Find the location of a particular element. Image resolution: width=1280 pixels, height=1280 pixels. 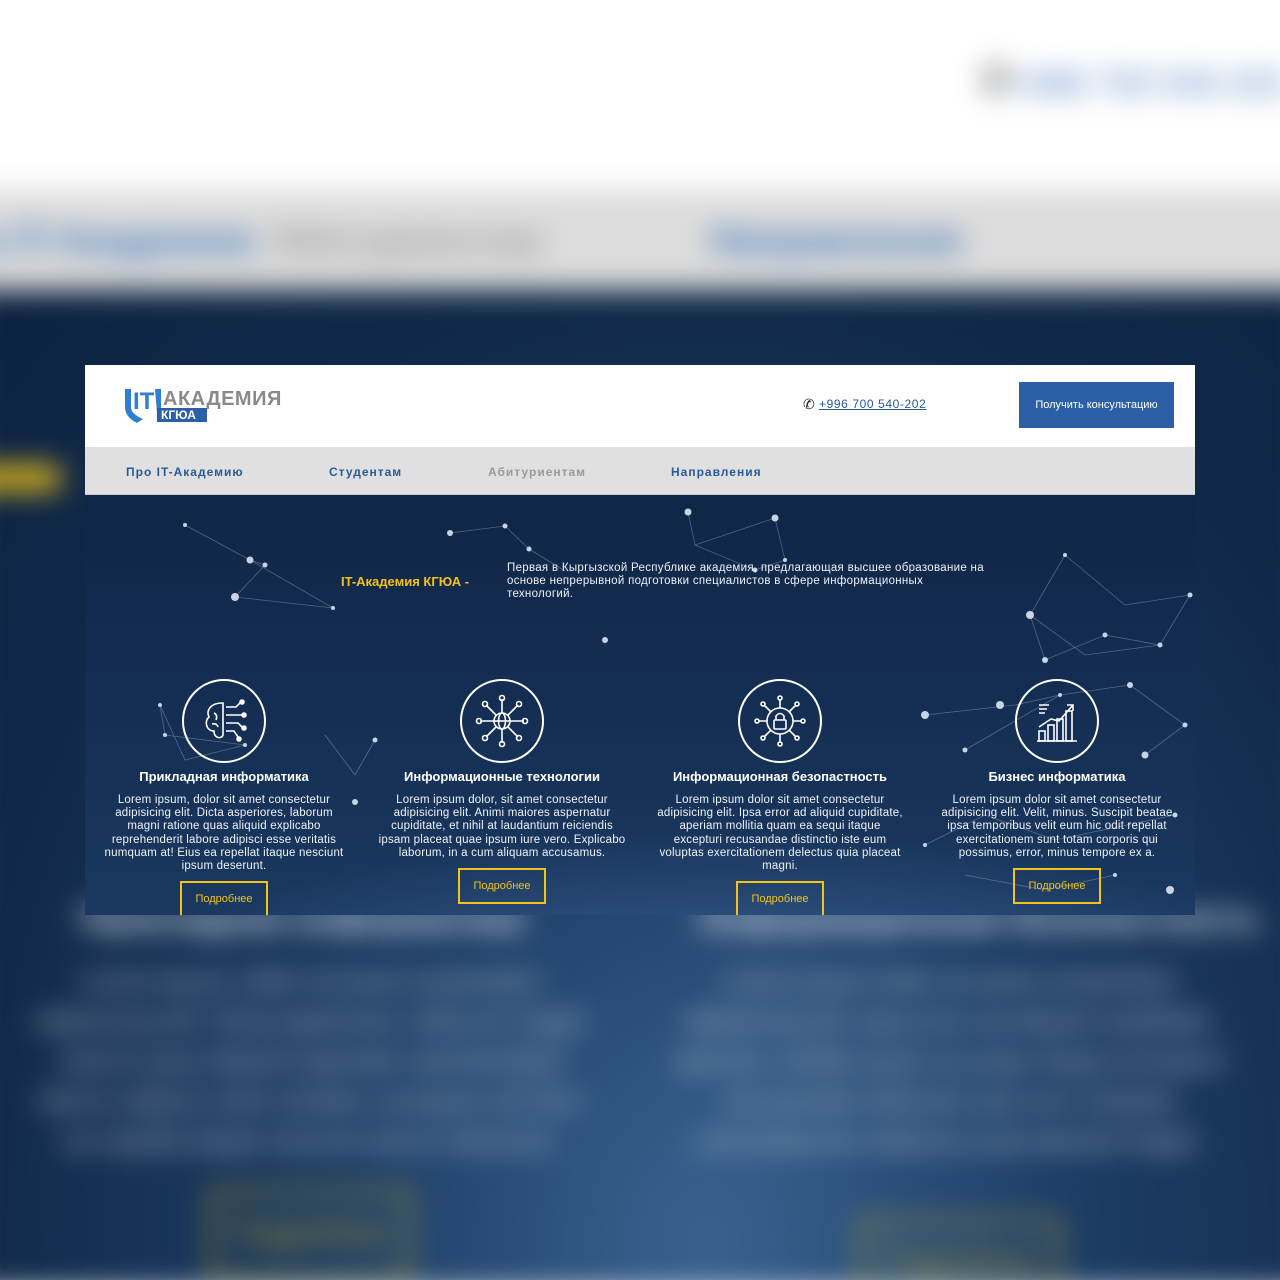

brain-circuit-icon is located at coordinates (224, 721).